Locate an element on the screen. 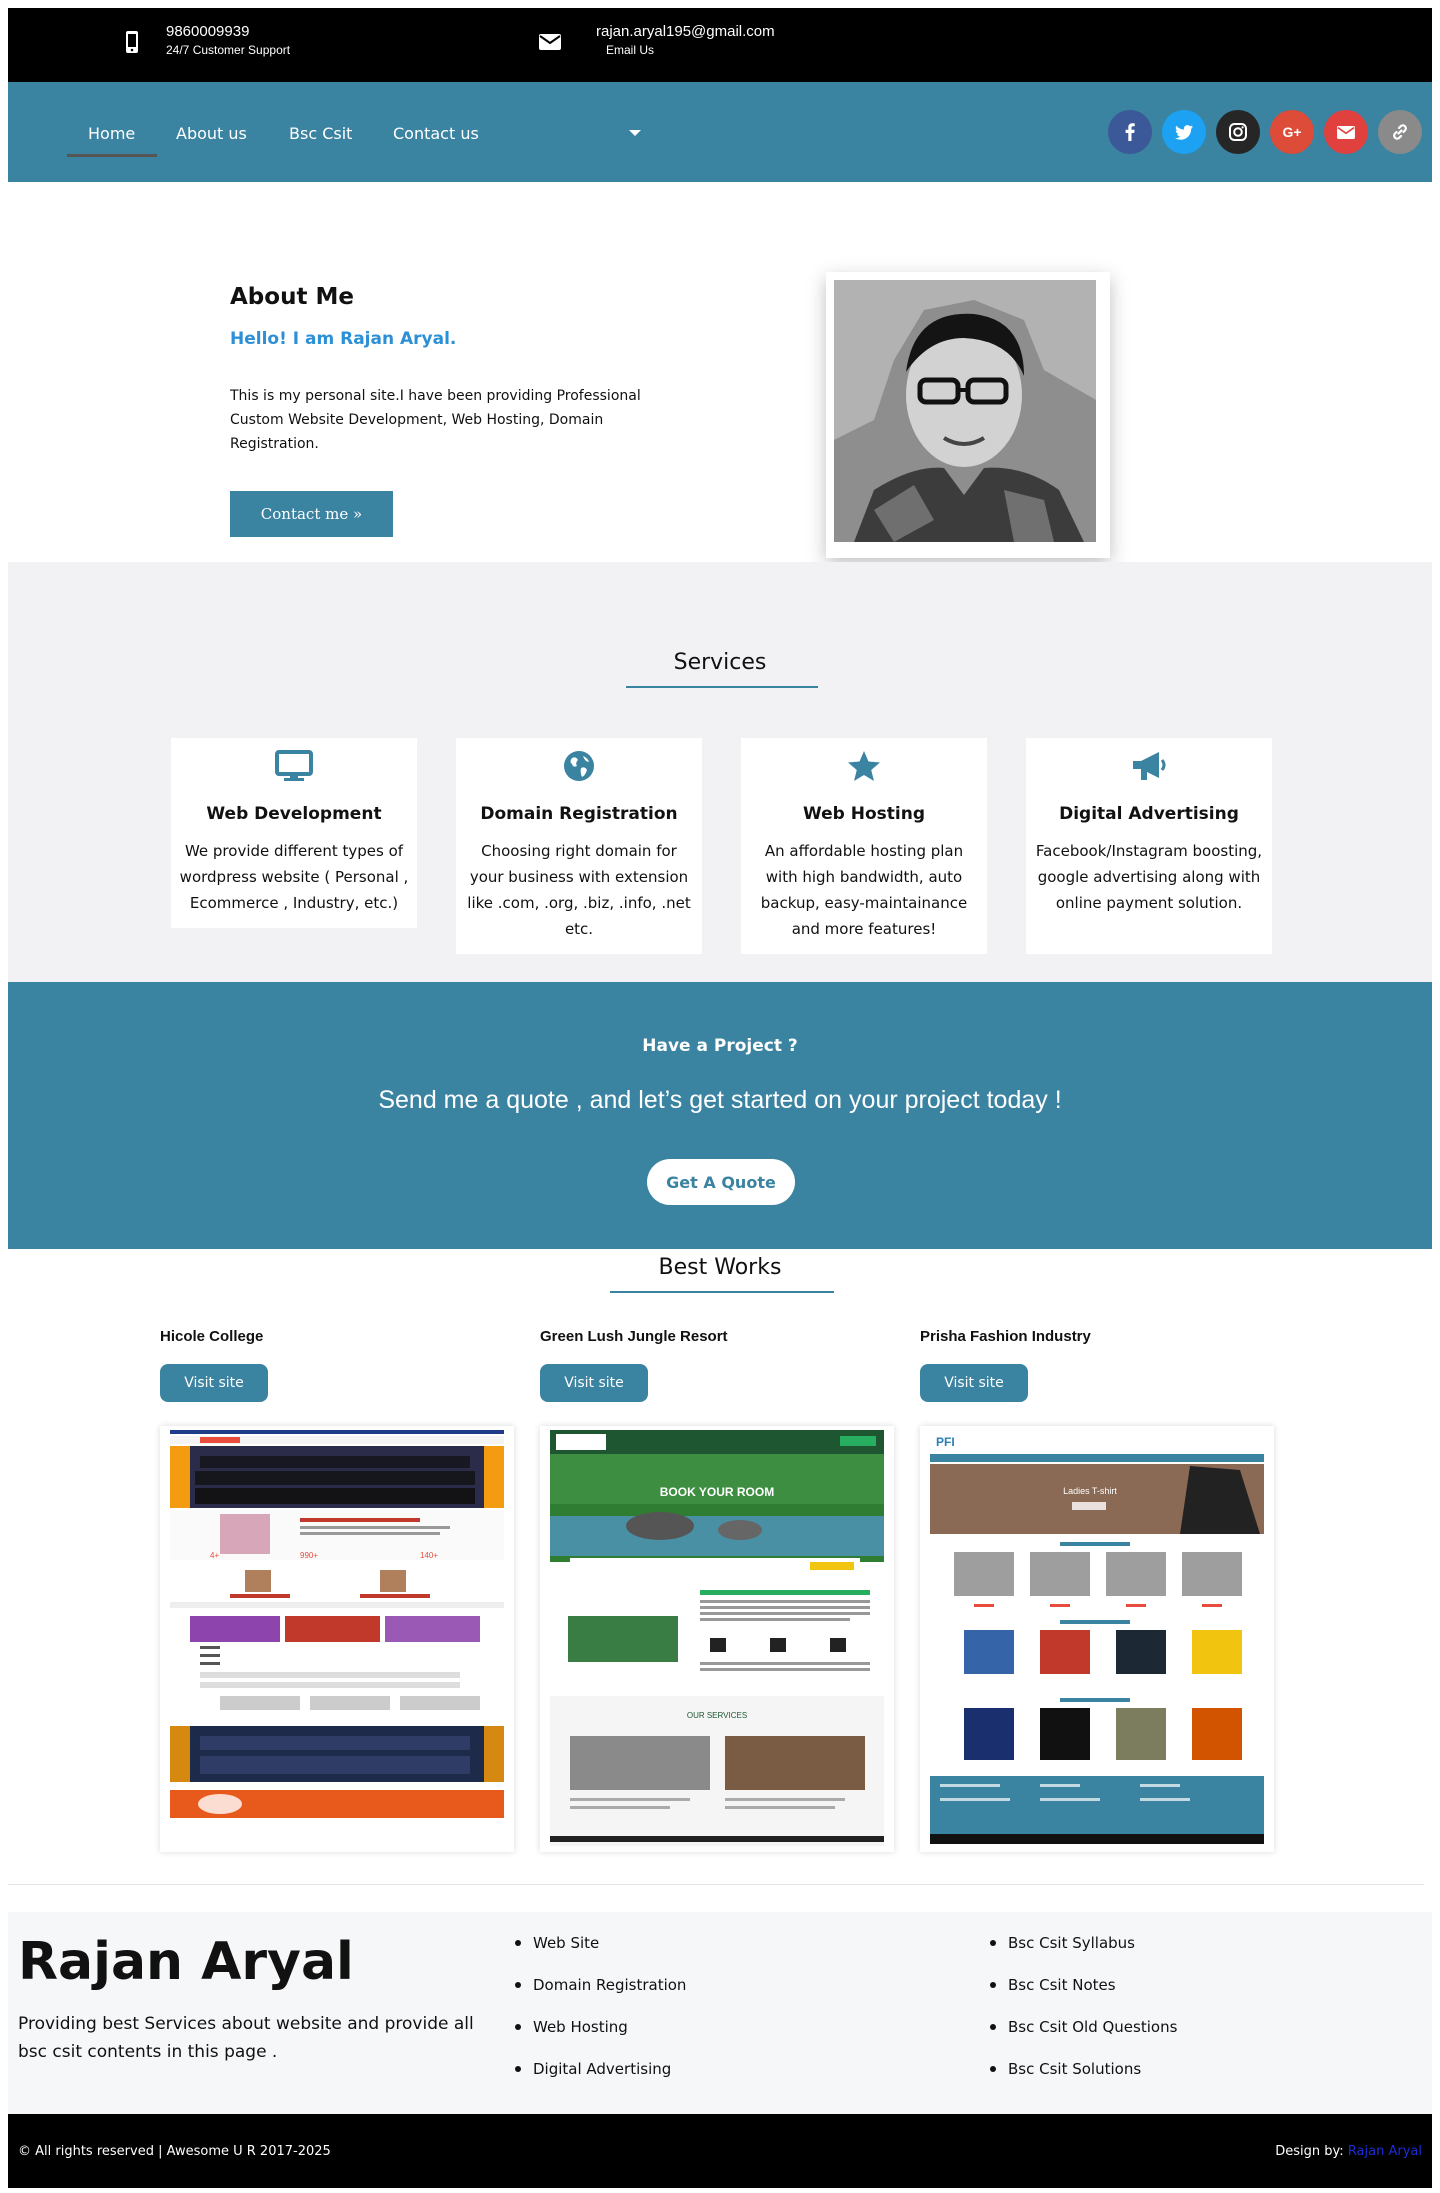  email-contact: rajan.aryal195@gmail.com Email Us is located at coordinates (652, 42).